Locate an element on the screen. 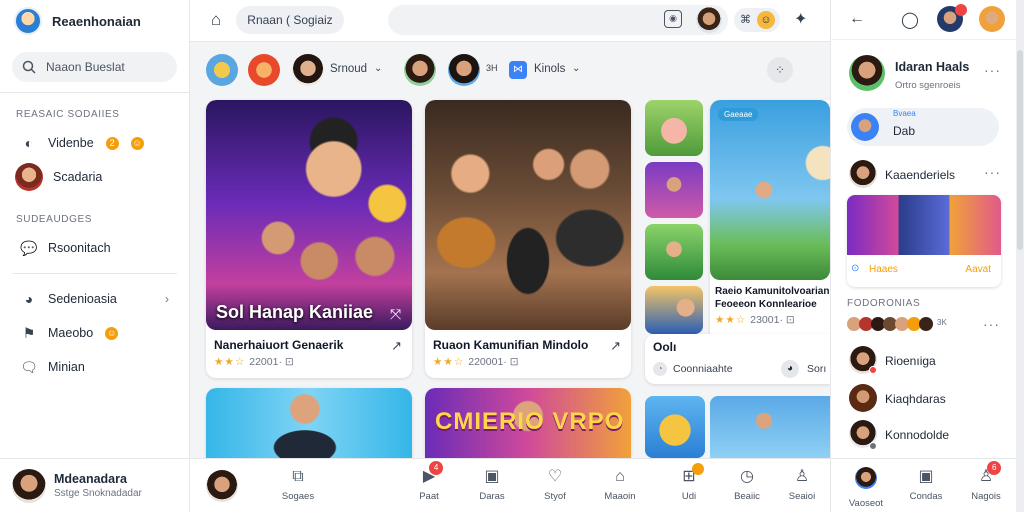  nav-item-sogaes: ⧉ Sogaes is located at coordinates (298, 484).